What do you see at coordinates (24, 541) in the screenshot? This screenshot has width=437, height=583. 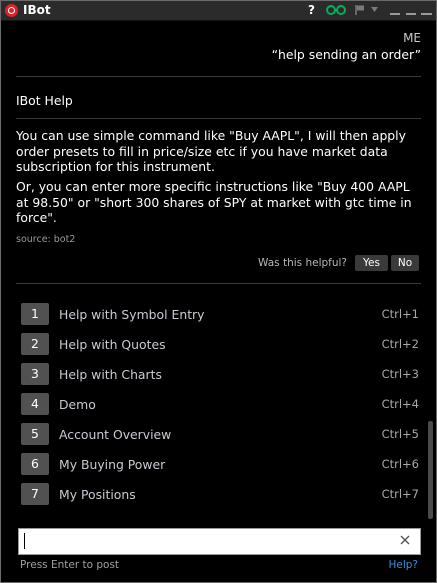 I see `text-caret` at bounding box center [24, 541].